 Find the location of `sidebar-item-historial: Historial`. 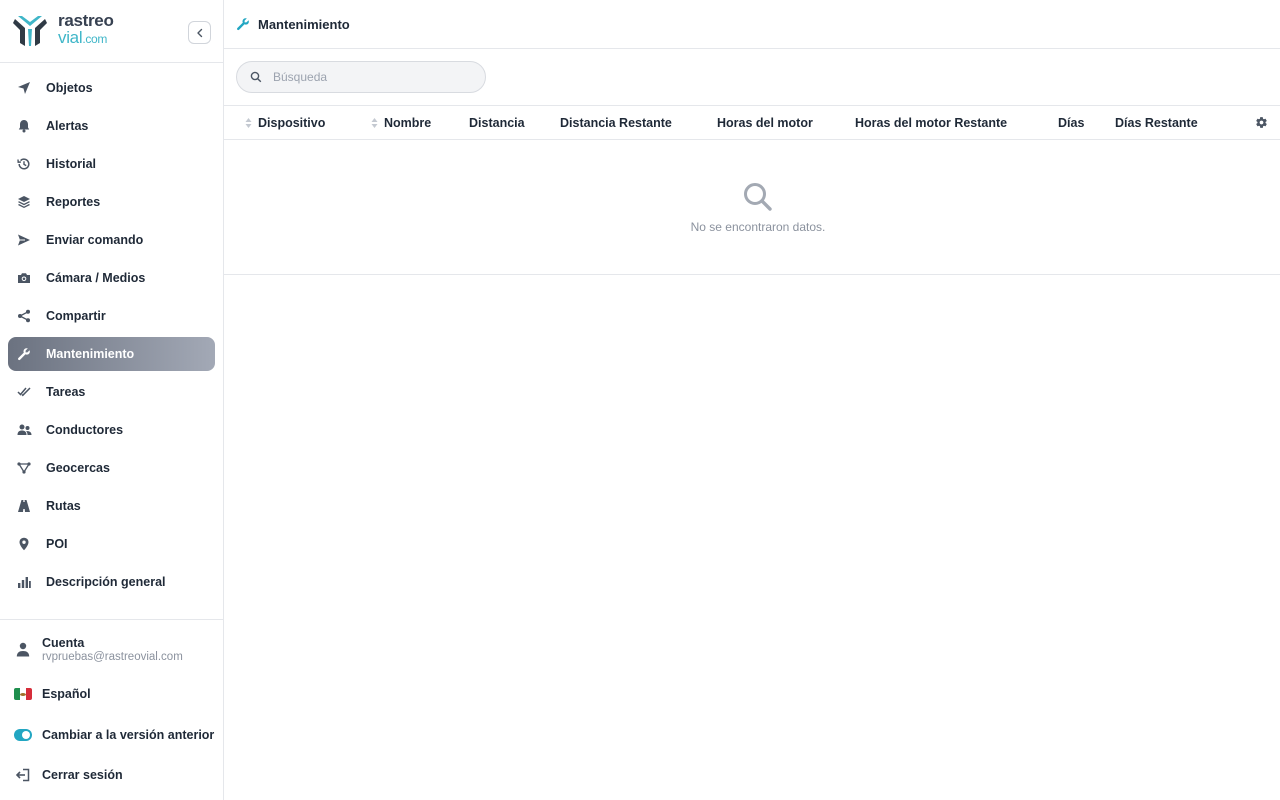

sidebar-item-historial: Historial is located at coordinates (111, 164).